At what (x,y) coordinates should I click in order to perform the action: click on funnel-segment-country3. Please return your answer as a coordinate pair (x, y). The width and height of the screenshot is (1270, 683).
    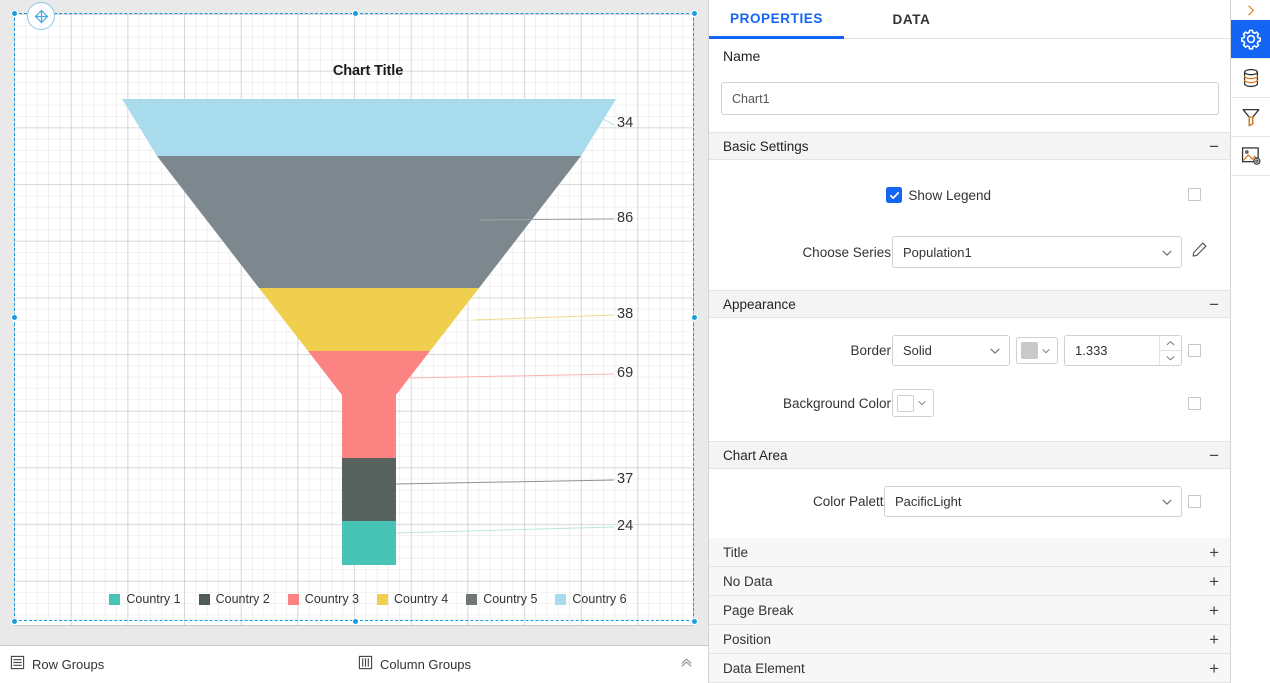
    Looking at the image, I should click on (369, 404).